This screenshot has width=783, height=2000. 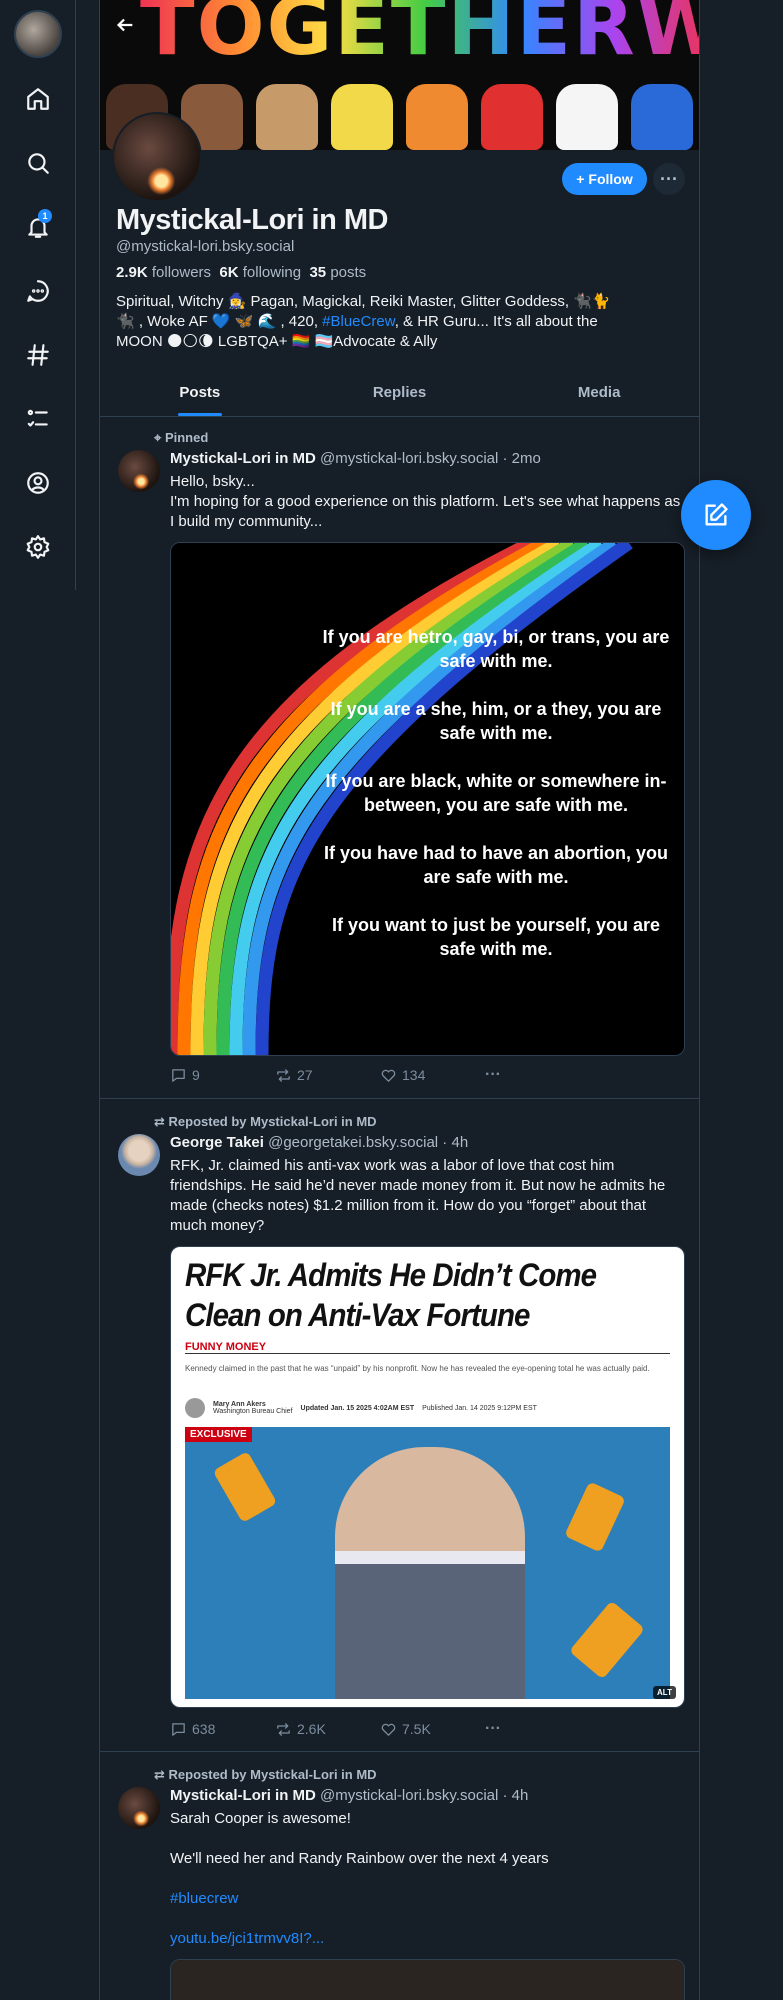 What do you see at coordinates (599, 393) in the screenshot?
I see `tab-media: Media` at bounding box center [599, 393].